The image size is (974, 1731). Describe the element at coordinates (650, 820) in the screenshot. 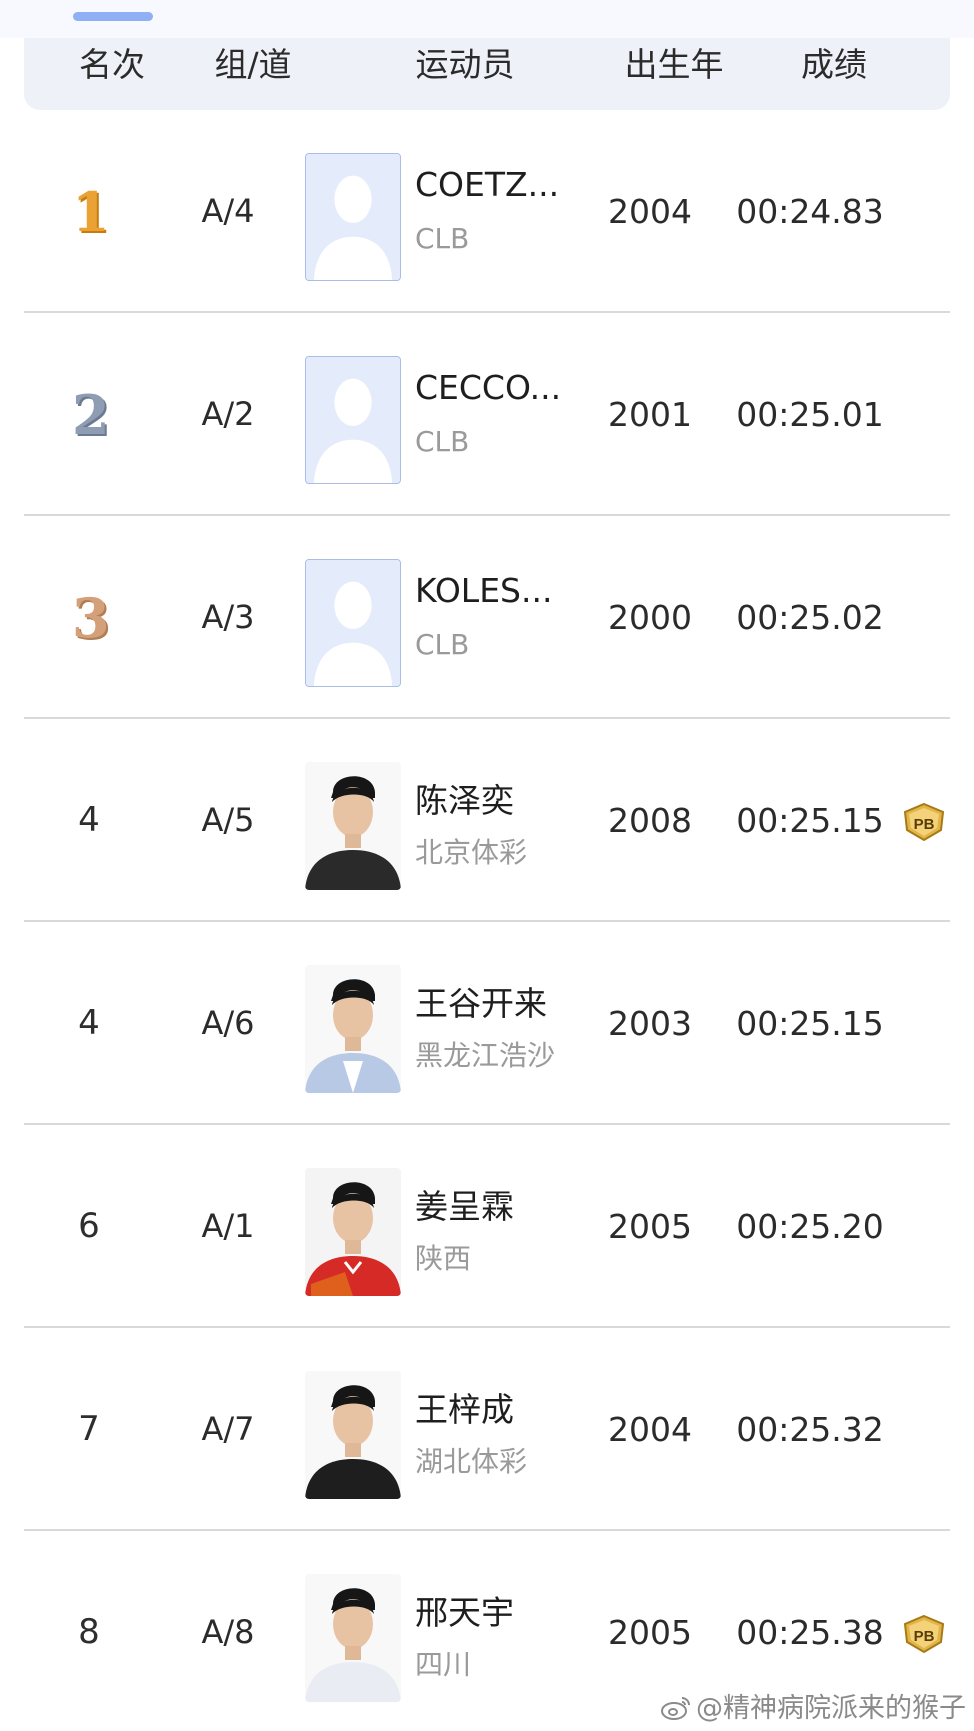

I see `birth-year: 2008` at that location.